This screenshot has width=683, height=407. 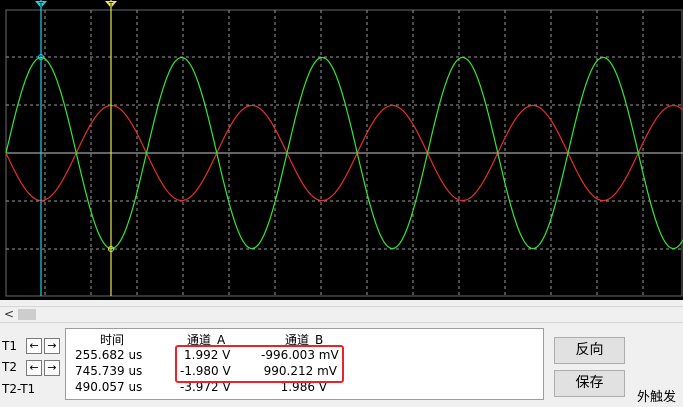 What do you see at coordinates (9, 367) in the screenshot?
I see `cursor-t2-label: T2` at bounding box center [9, 367].